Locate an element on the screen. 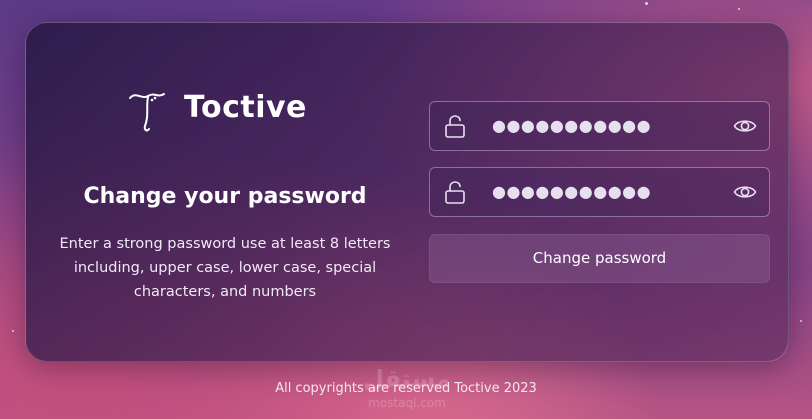  new-password-field: ●●●●●●●●●●● is located at coordinates (599, 126).